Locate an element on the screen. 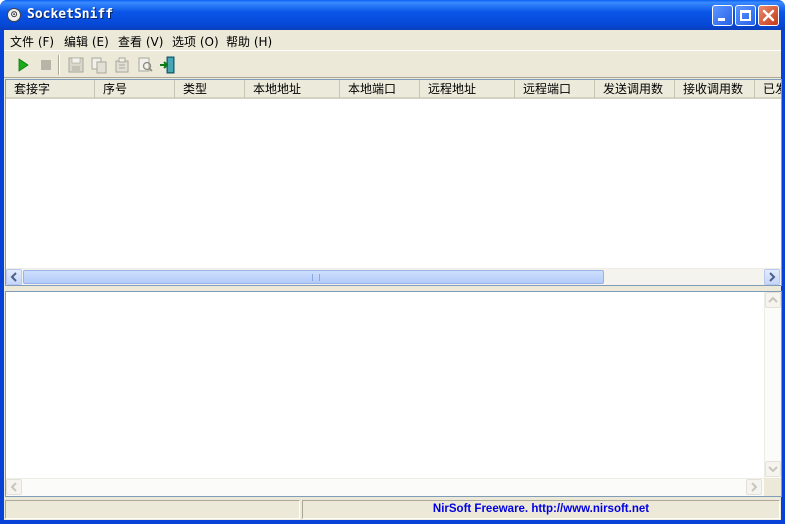  chevron-down-icon is located at coordinates (773, 469).